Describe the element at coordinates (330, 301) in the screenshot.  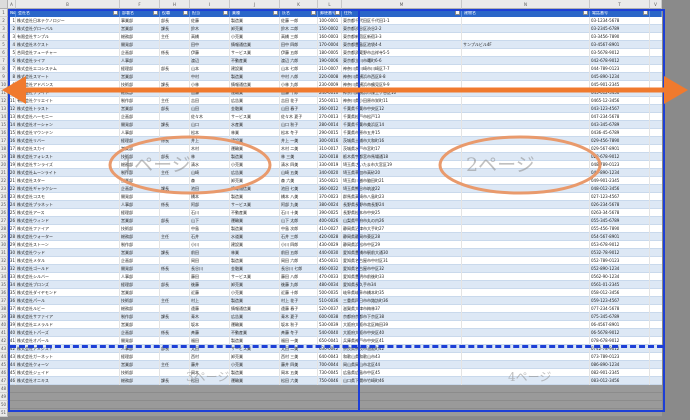
I see `table-cell: 510-0036` at that location.